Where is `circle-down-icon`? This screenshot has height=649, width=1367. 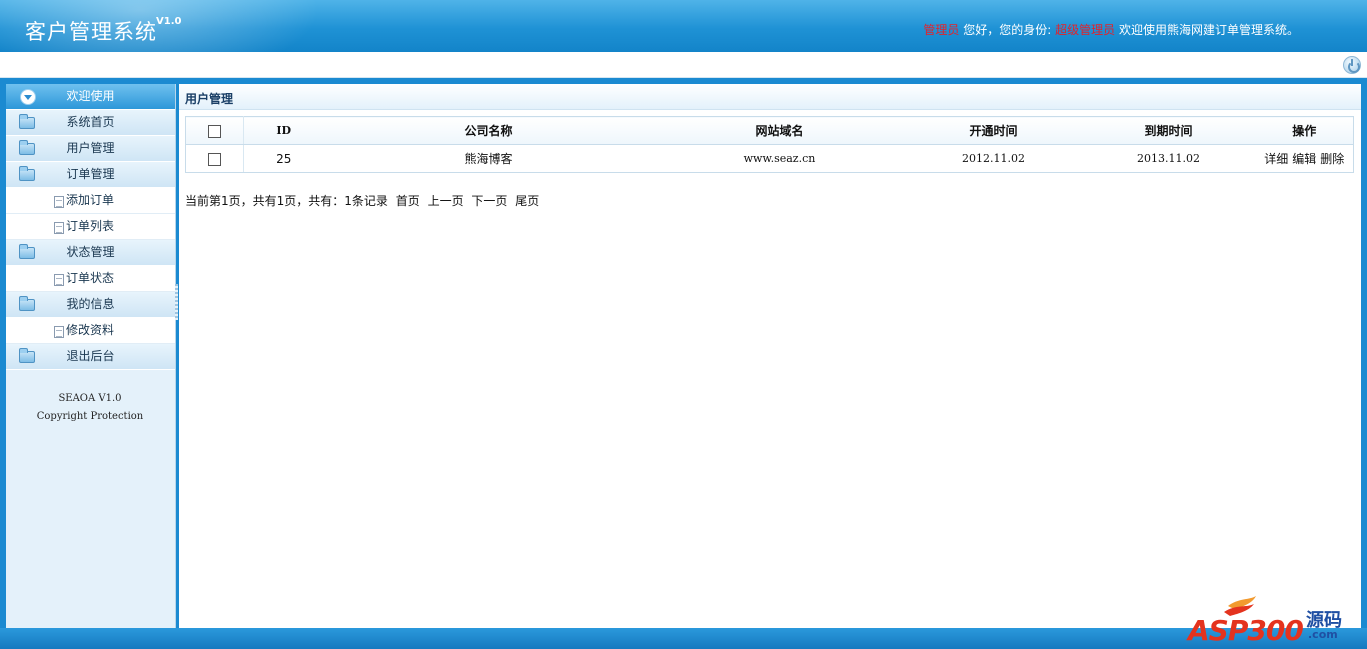
circle-down-icon is located at coordinates (28, 97).